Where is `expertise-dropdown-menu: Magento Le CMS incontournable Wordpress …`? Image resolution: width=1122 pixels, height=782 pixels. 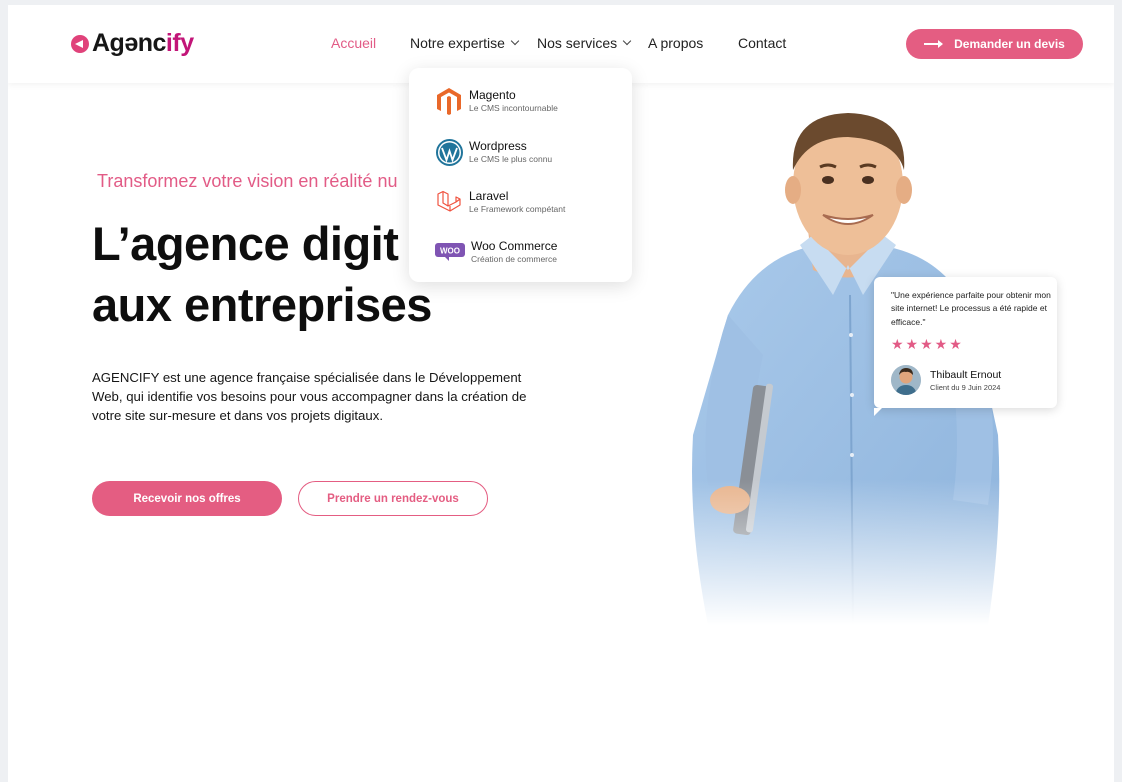 expertise-dropdown-menu: Magento Le CMS incontournable Wordpress … is located at coordinates (520, 175).